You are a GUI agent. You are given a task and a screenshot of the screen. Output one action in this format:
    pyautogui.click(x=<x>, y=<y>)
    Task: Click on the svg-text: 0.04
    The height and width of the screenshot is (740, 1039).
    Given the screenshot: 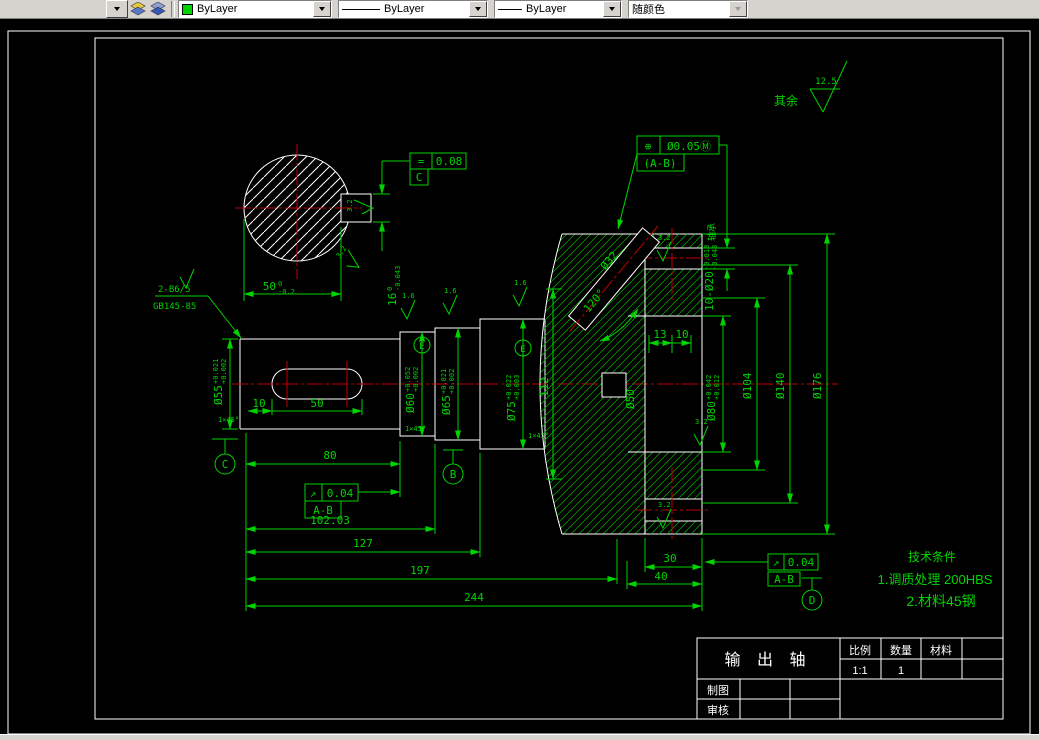 What is the action you would take?
    pyautogui.click(x=340, y=493)
    